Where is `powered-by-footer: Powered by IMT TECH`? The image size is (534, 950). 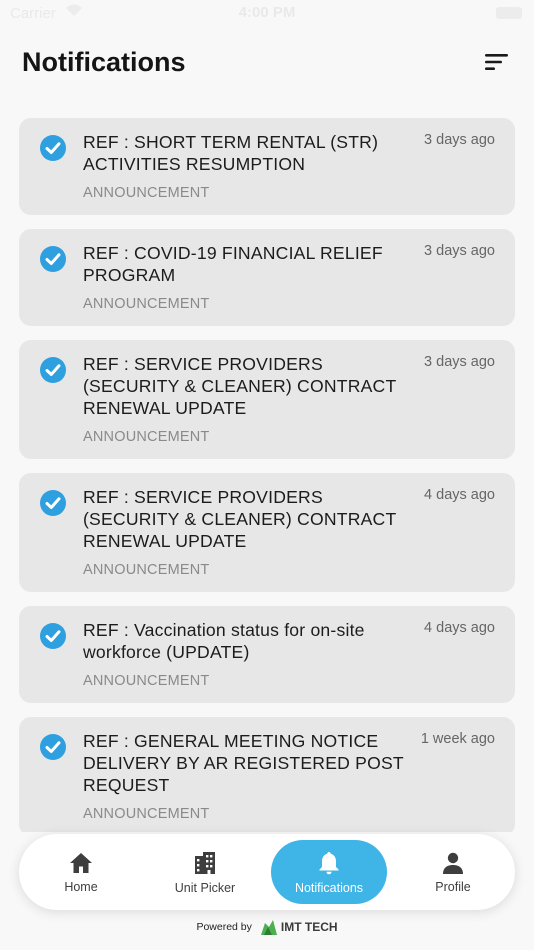 powered-by-footer: Powered by IMT TECH is located at coordinates (267, 927).